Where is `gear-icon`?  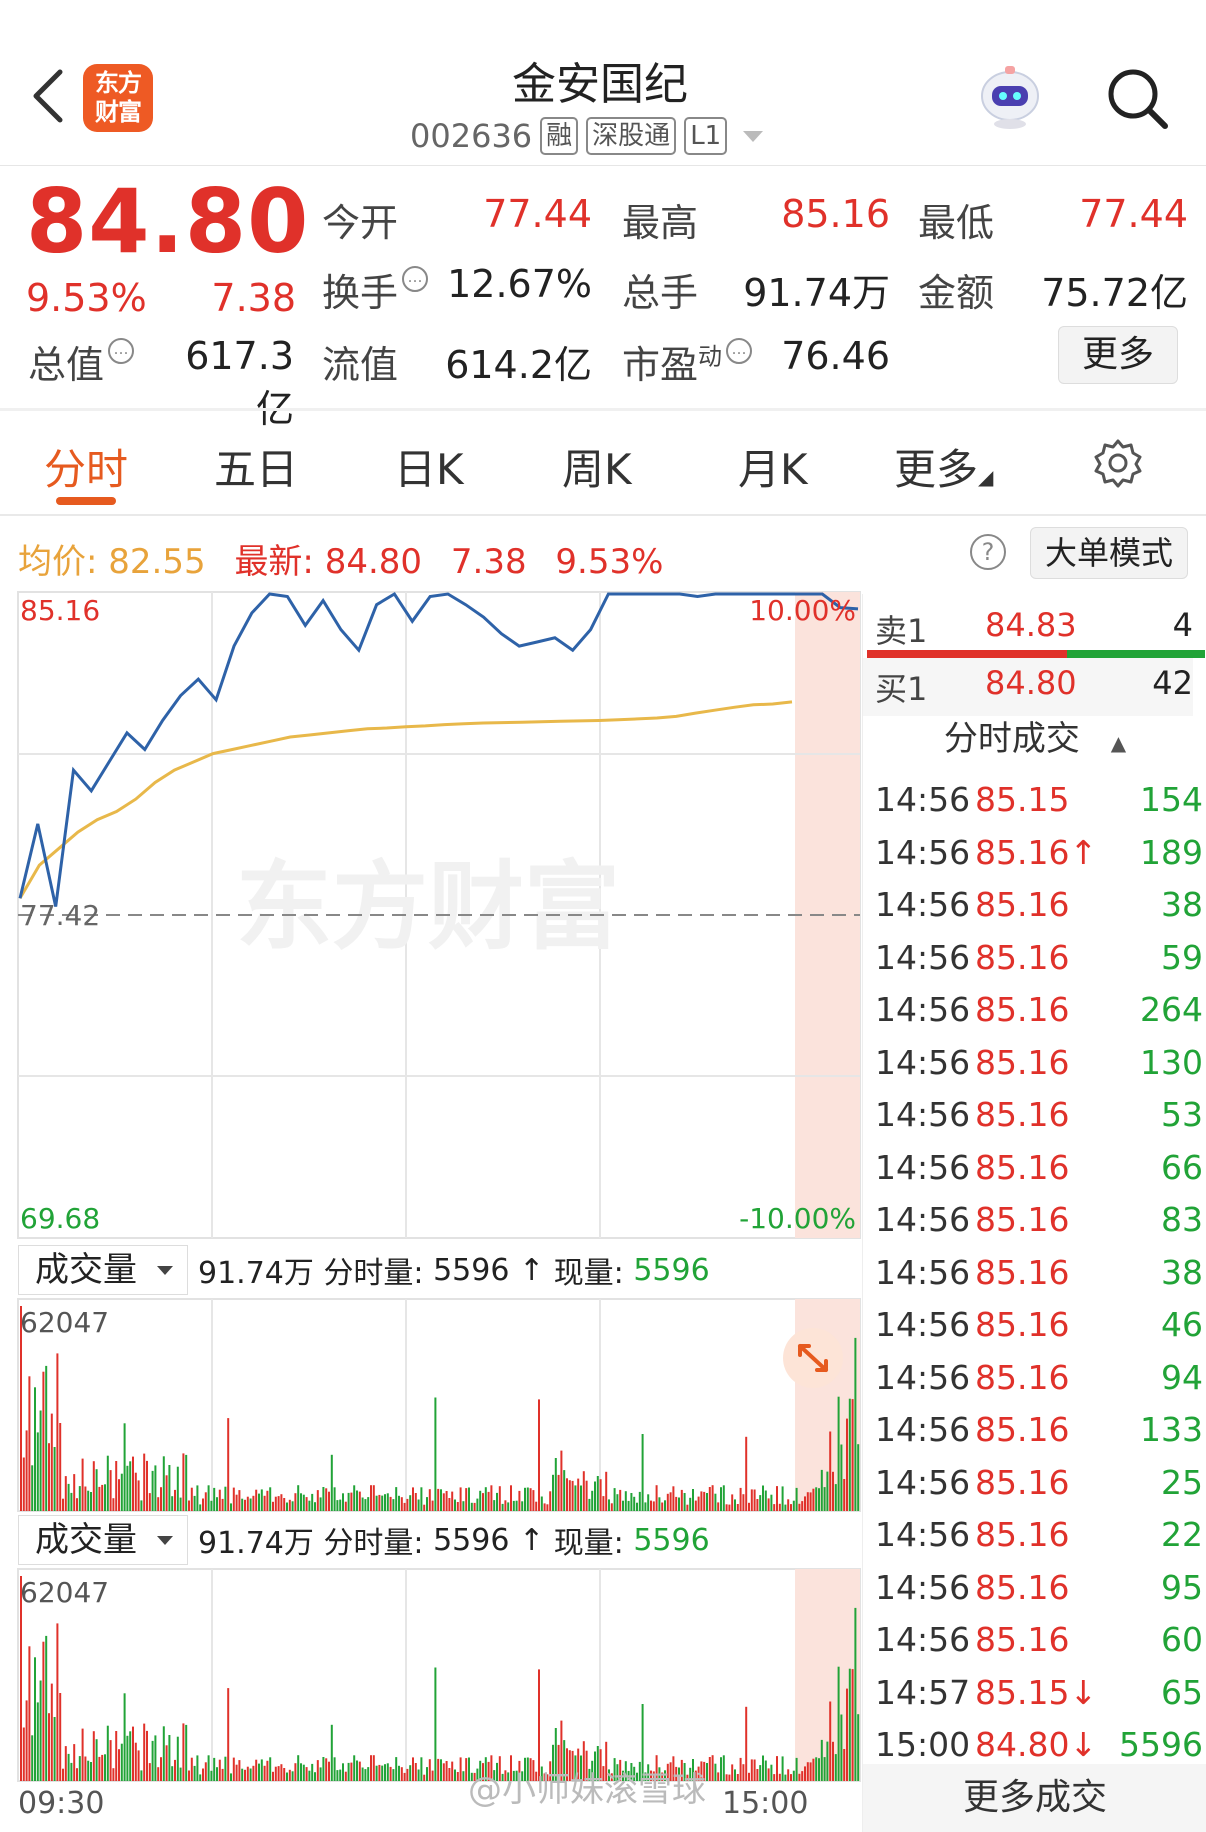 gear-icon is located at coordinates (1118, 463).